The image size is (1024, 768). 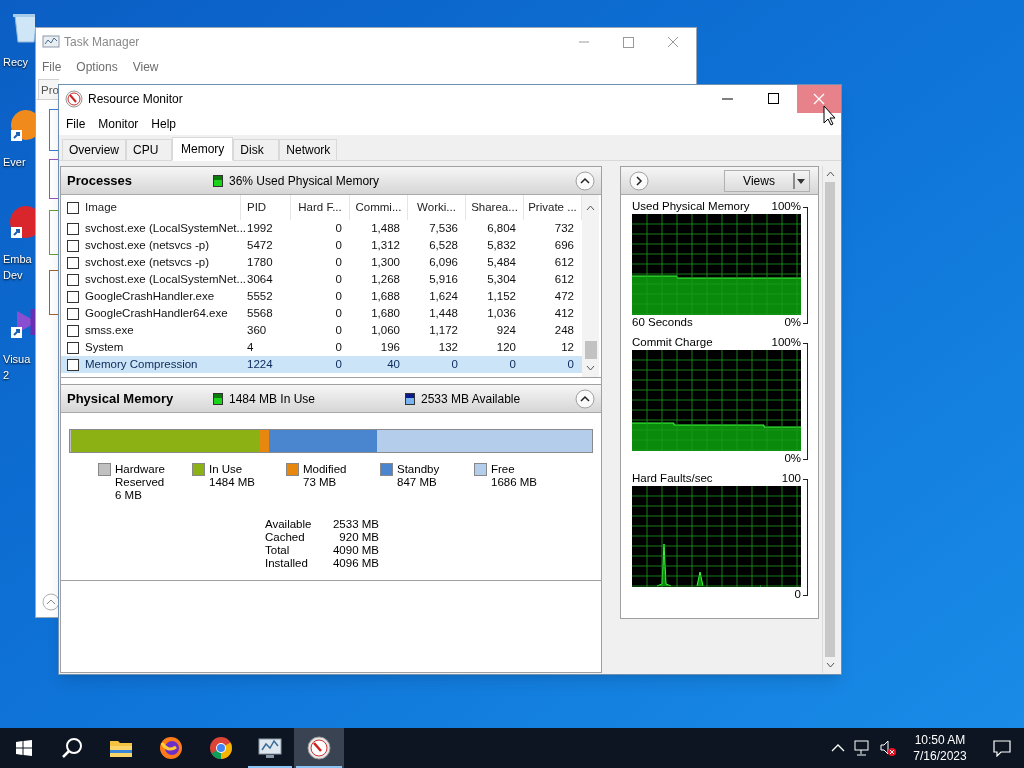 What do you see at coordinates (308, 149) in the screenshot?
I see `tab: Network` at bounding box center [308, 149].